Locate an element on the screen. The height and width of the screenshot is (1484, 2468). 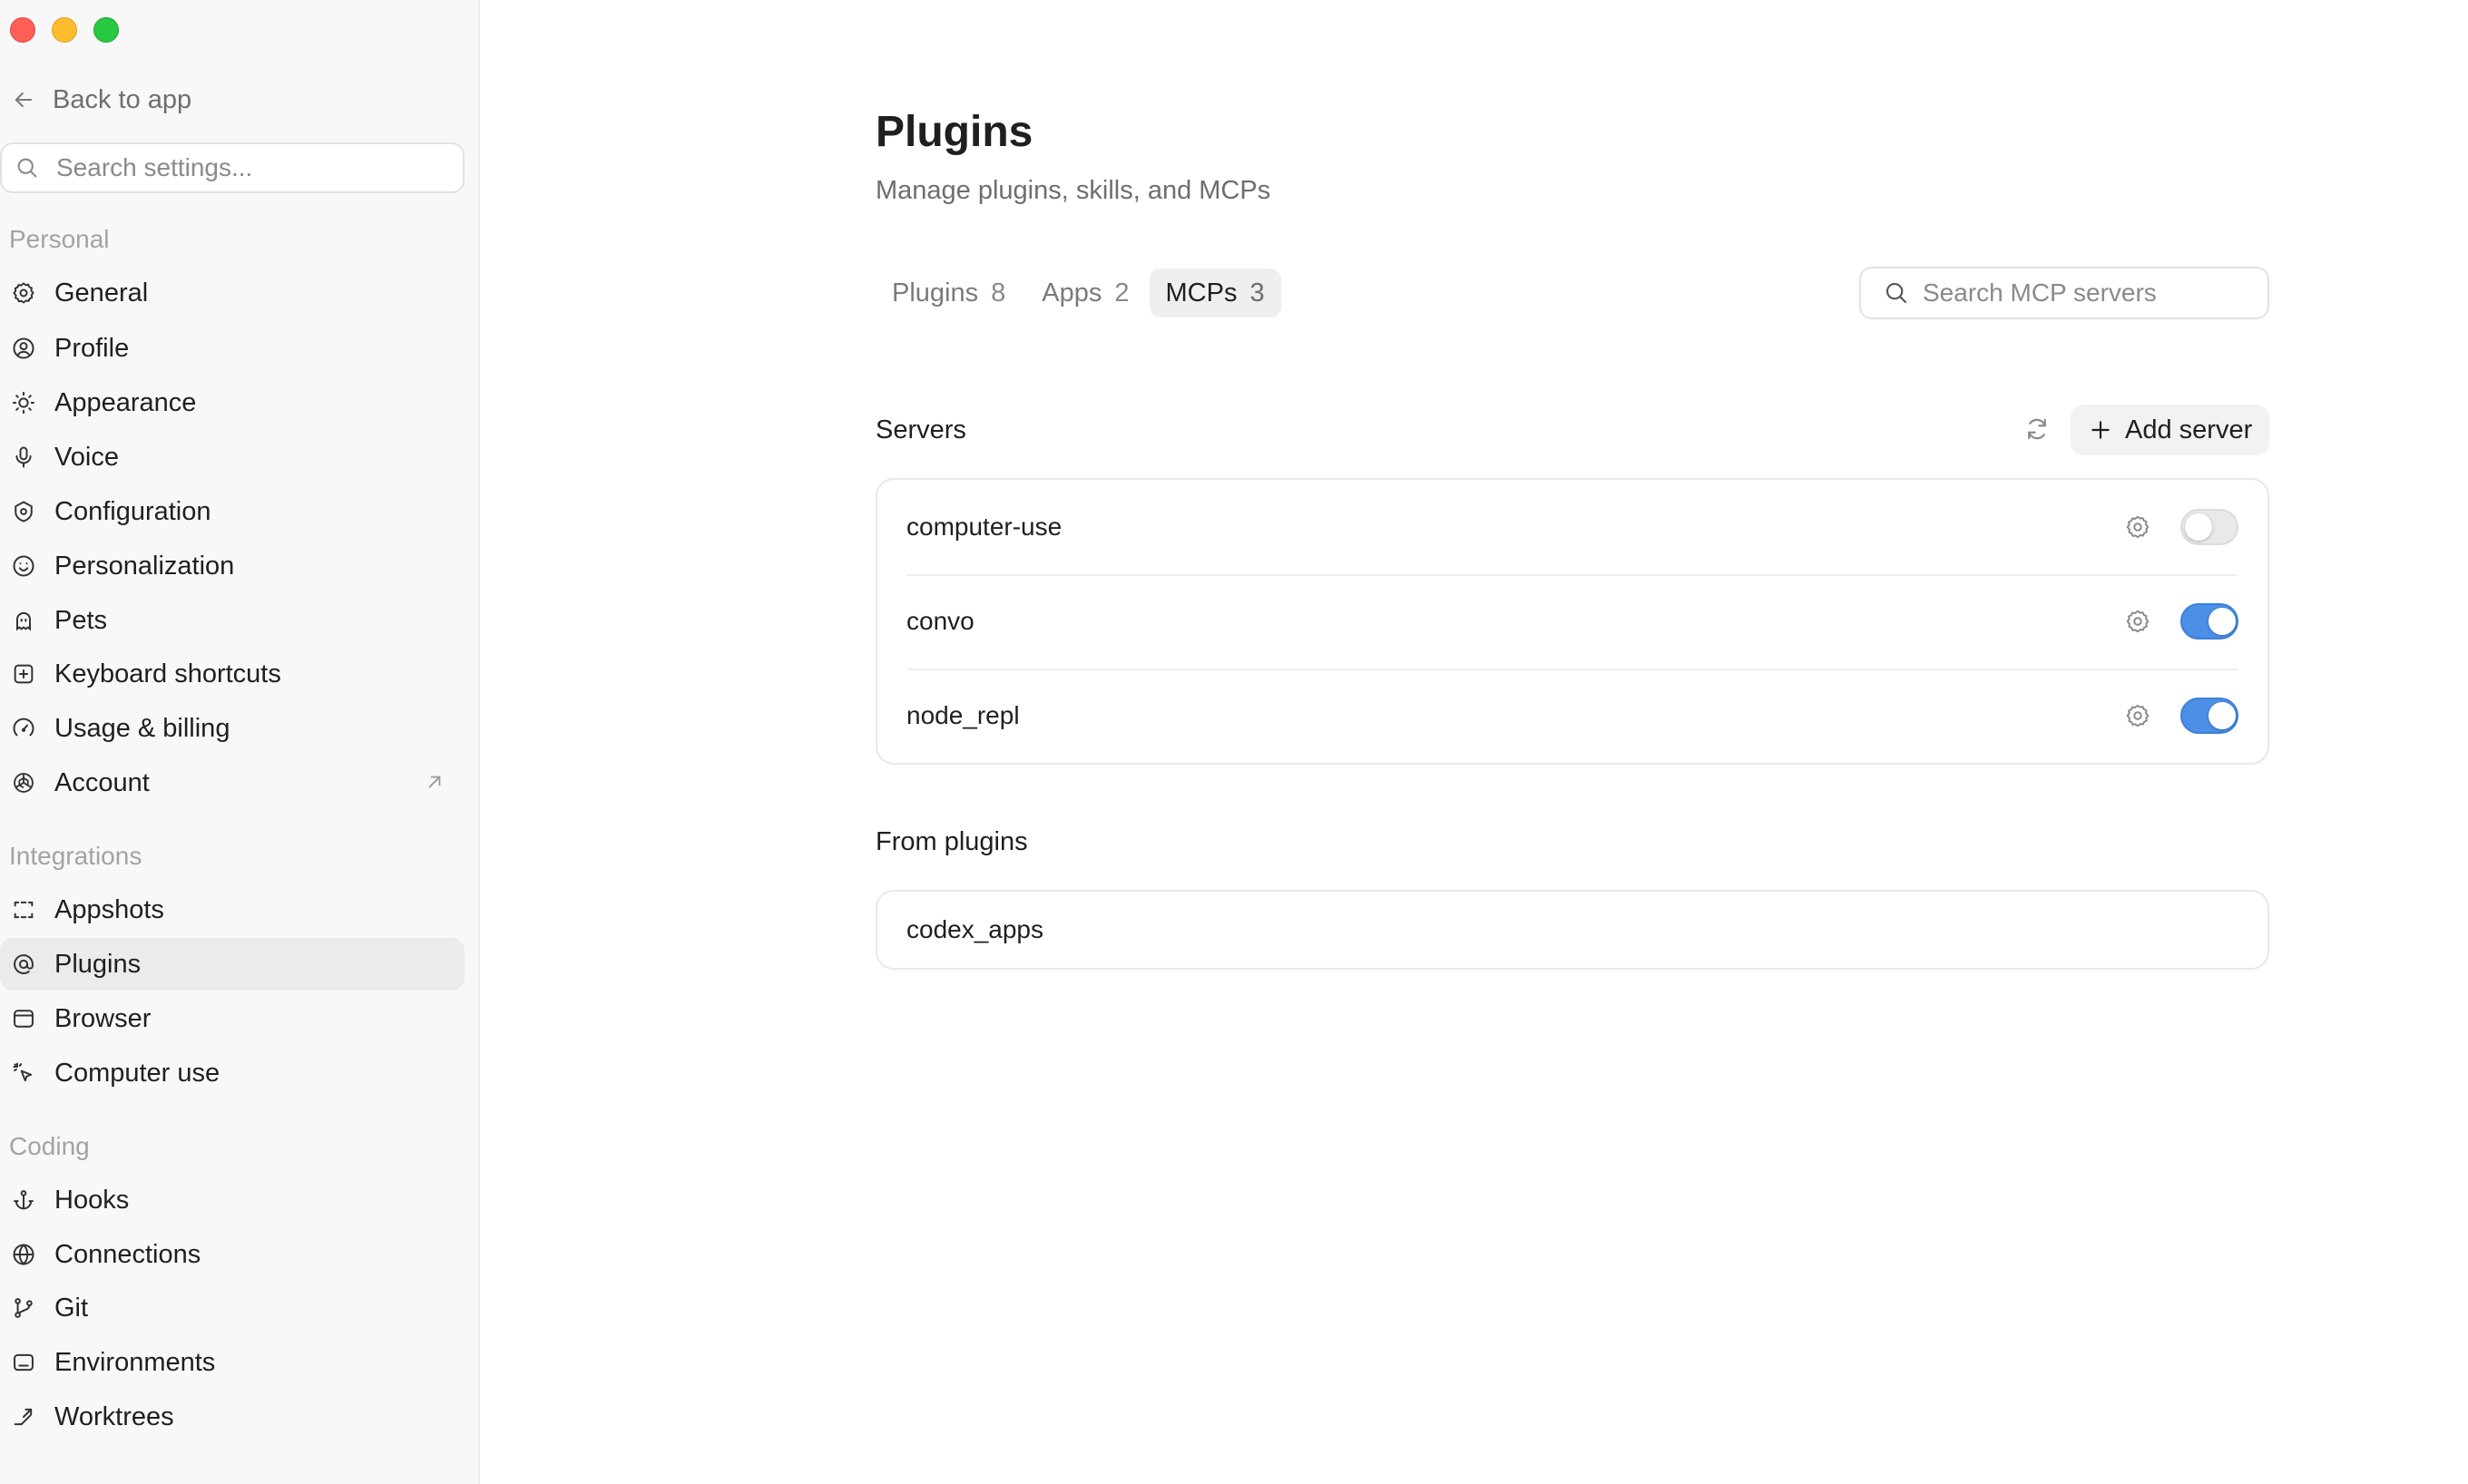
close-window-button is located at coordinates (22, 30).